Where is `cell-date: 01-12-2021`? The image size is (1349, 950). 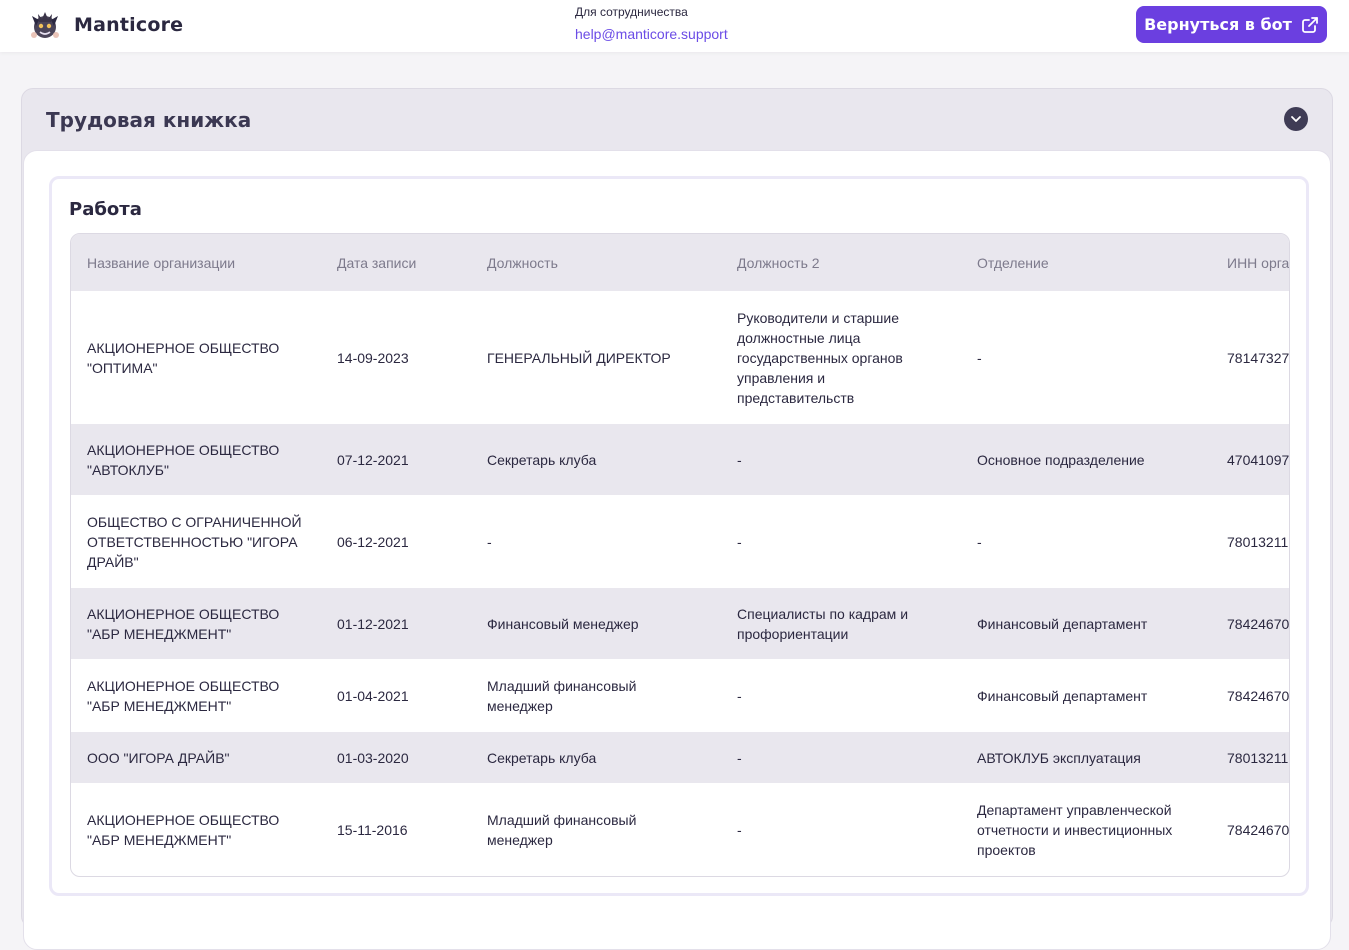 cell-date: 01-12-2021 is located at coordinates (396, 623).